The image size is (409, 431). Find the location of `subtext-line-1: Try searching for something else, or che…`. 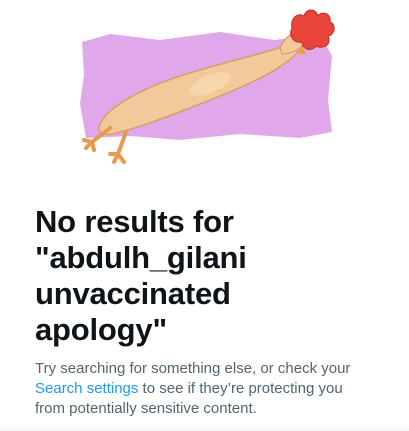

subtext-line-1: Try searching for something else, or che… is located at coordinates (193, 368).